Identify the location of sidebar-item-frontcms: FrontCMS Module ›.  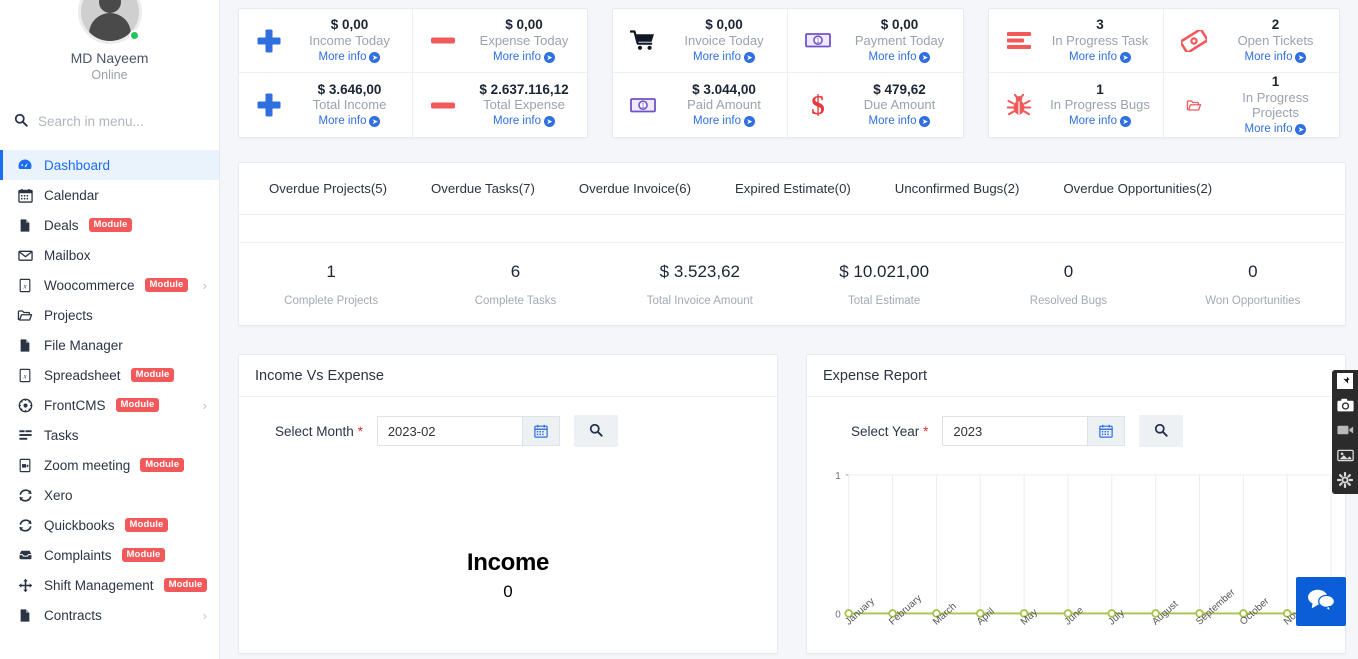
(109, 405).